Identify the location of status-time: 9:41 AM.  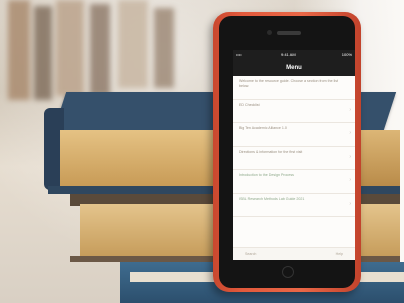
(288, 54).